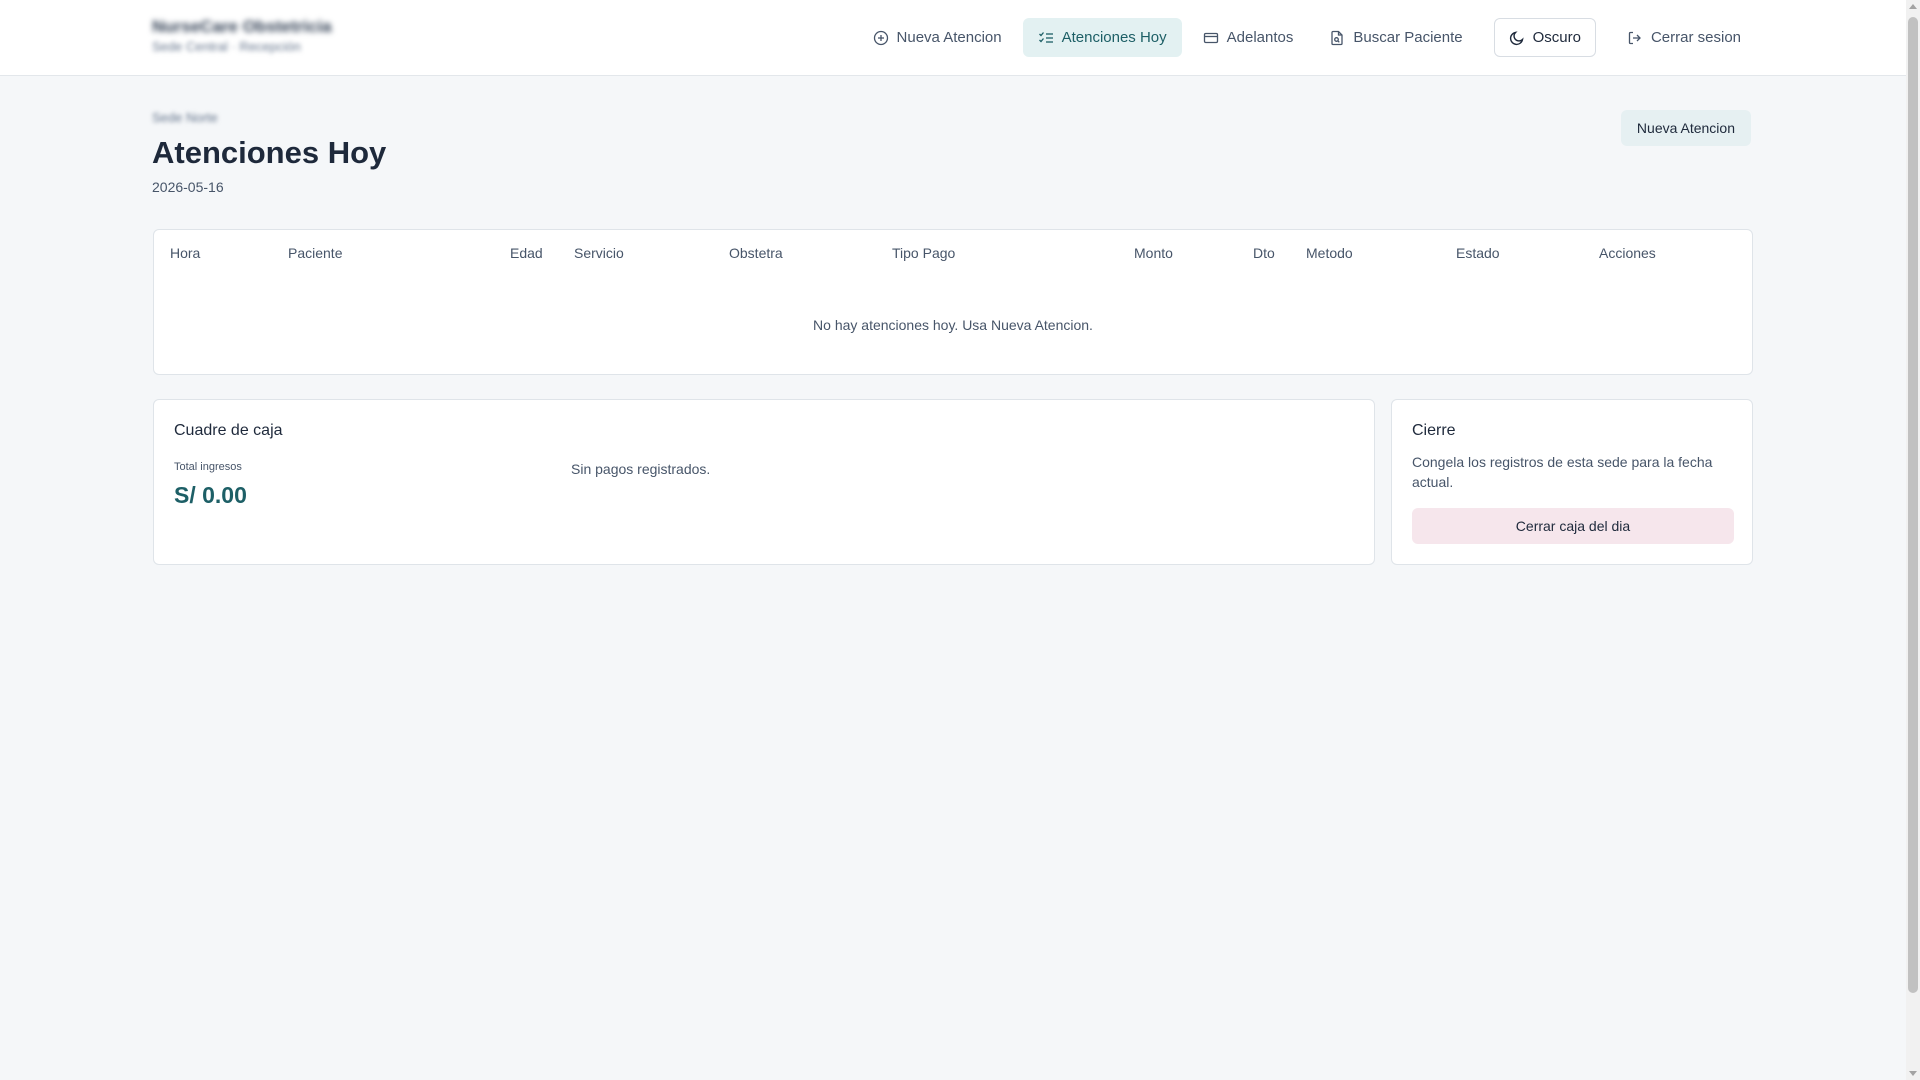  Describe the element at coordinates (756, 253) in the screenshot. I see `column-header-obstetra: Obstetra` at that location.